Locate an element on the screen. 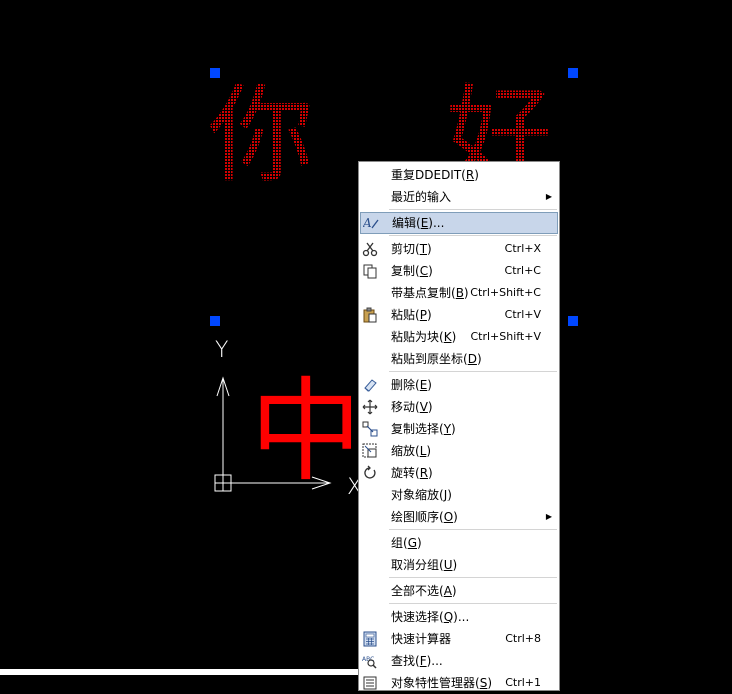  menu-item-copy-selection: 复制选择(Y) is located at coordinates (459, 429).